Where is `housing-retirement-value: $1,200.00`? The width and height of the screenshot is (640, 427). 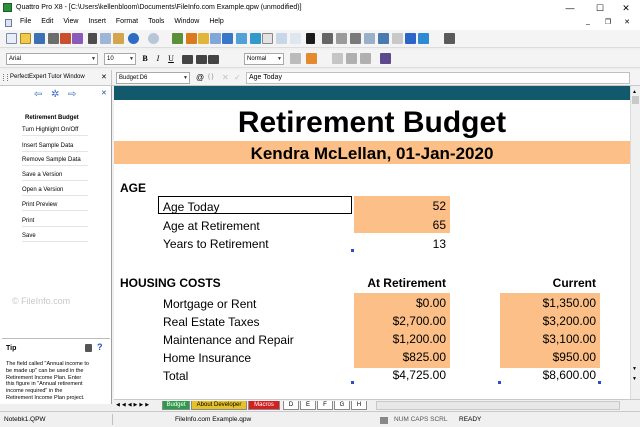
housing-retirement-value: $1,200.00 is located at coordinates (400, 339).